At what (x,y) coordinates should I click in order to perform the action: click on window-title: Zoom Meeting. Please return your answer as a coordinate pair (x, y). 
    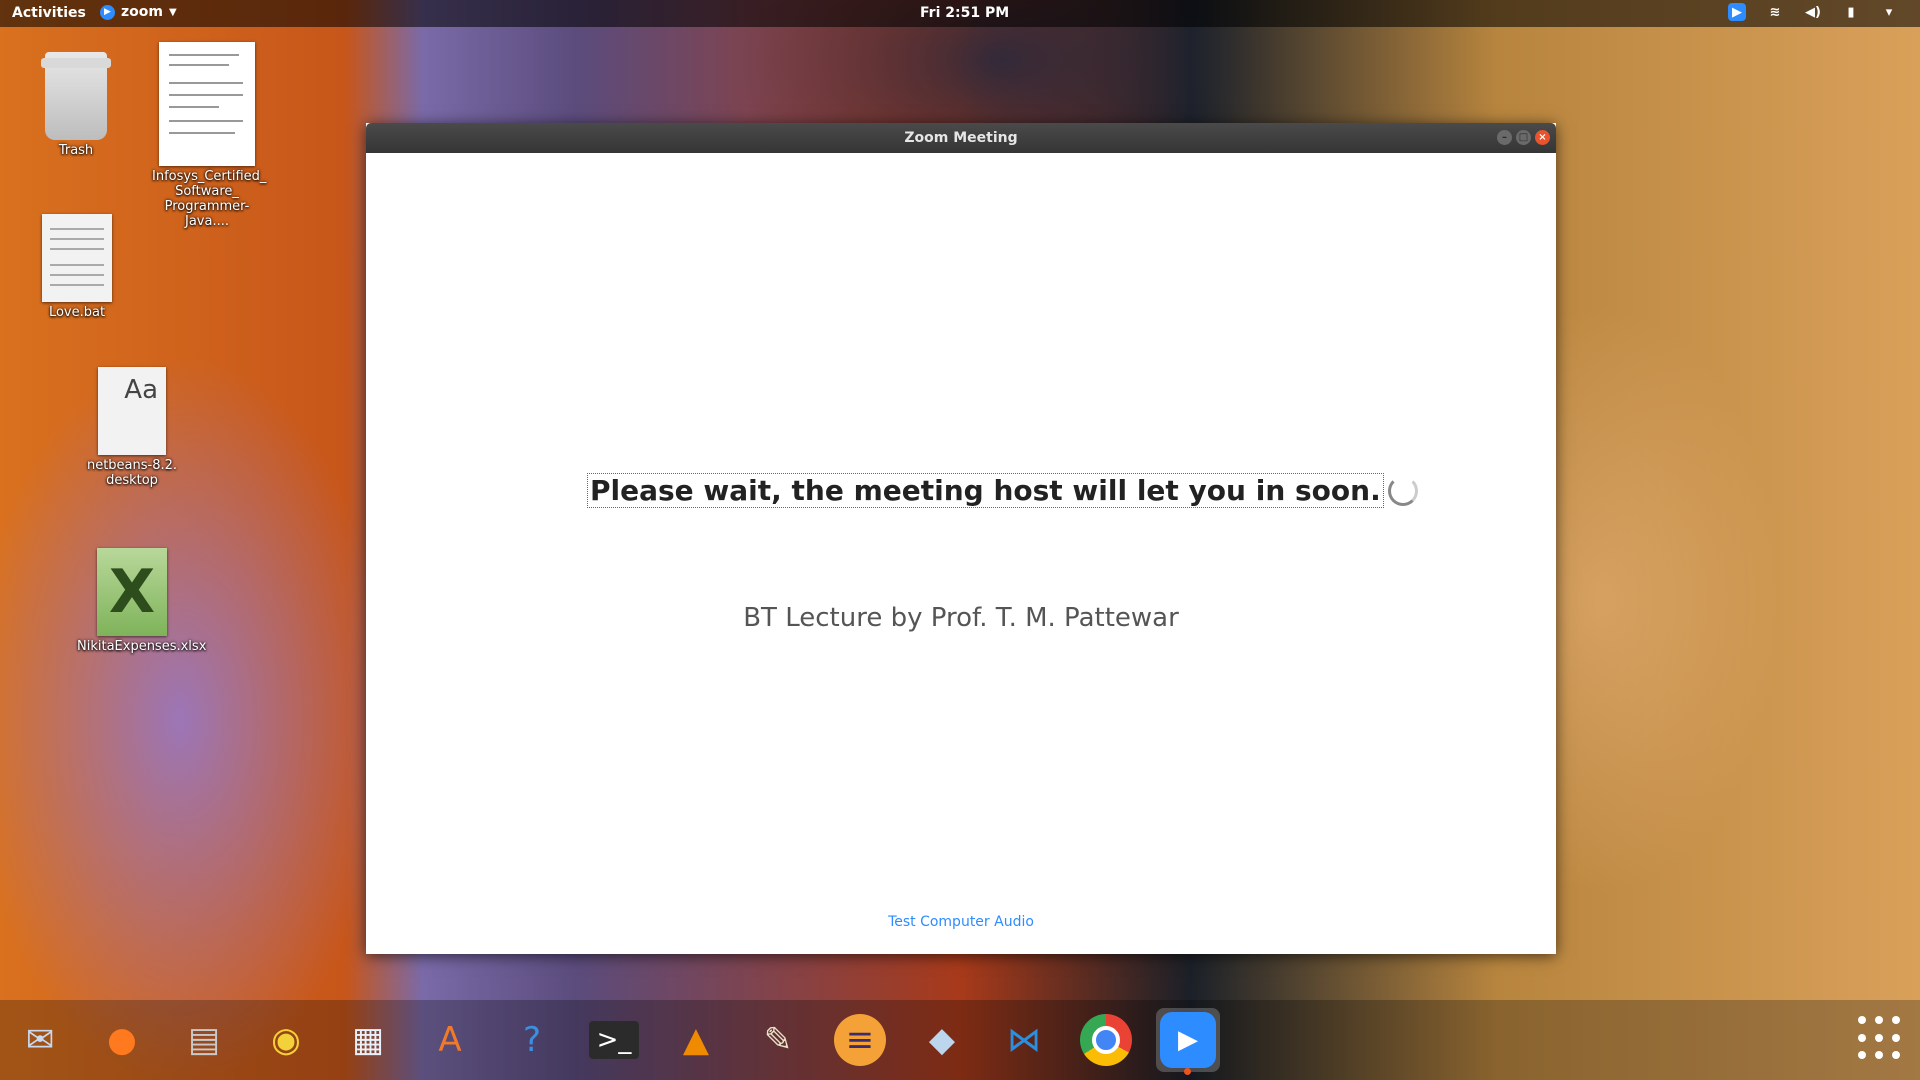
    Looking at the image, I should click on (961, 138).